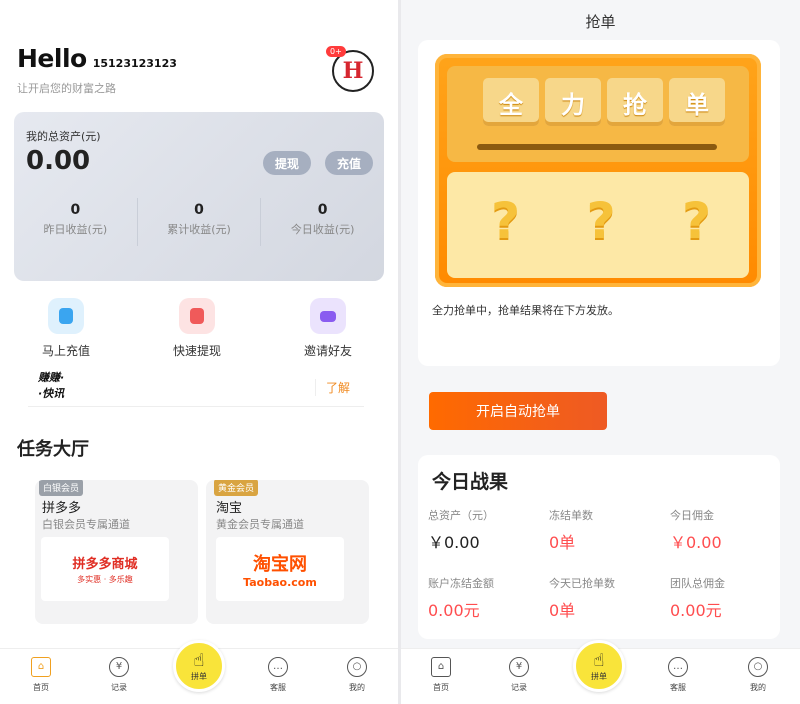 This screenshot has height=704, width=800. What do you see at coordinates (280, 564) in the screenshot?
I see `logo-main: 淘宝网` at bounding box center [280, 564].